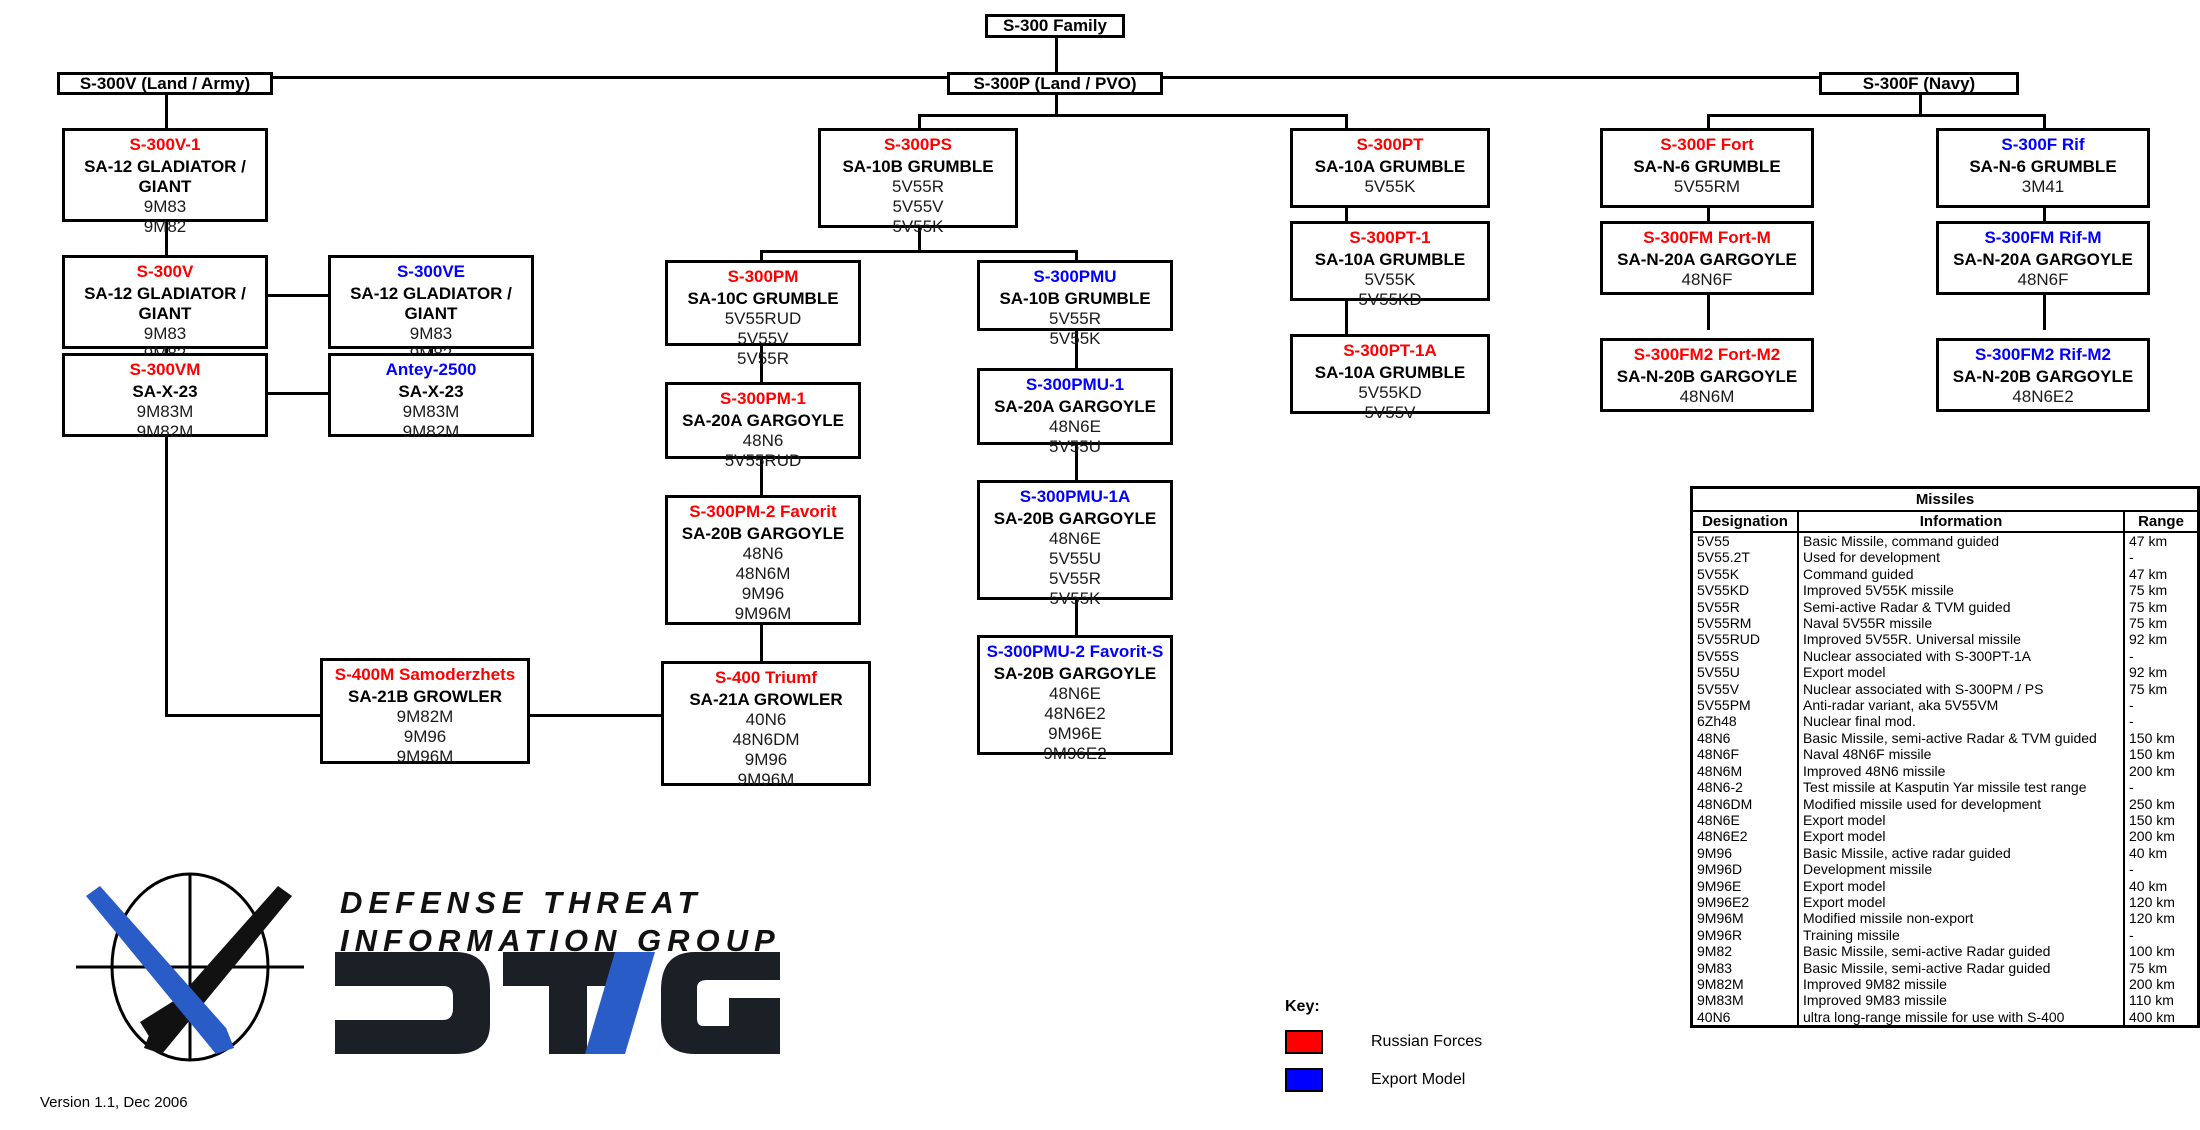 This screenshot has width=2200, height=1130. What do you see at coordinates (165, 411) in the screenshot?
I see `node-missile: 9M83M` at bounding box center [165, 411].